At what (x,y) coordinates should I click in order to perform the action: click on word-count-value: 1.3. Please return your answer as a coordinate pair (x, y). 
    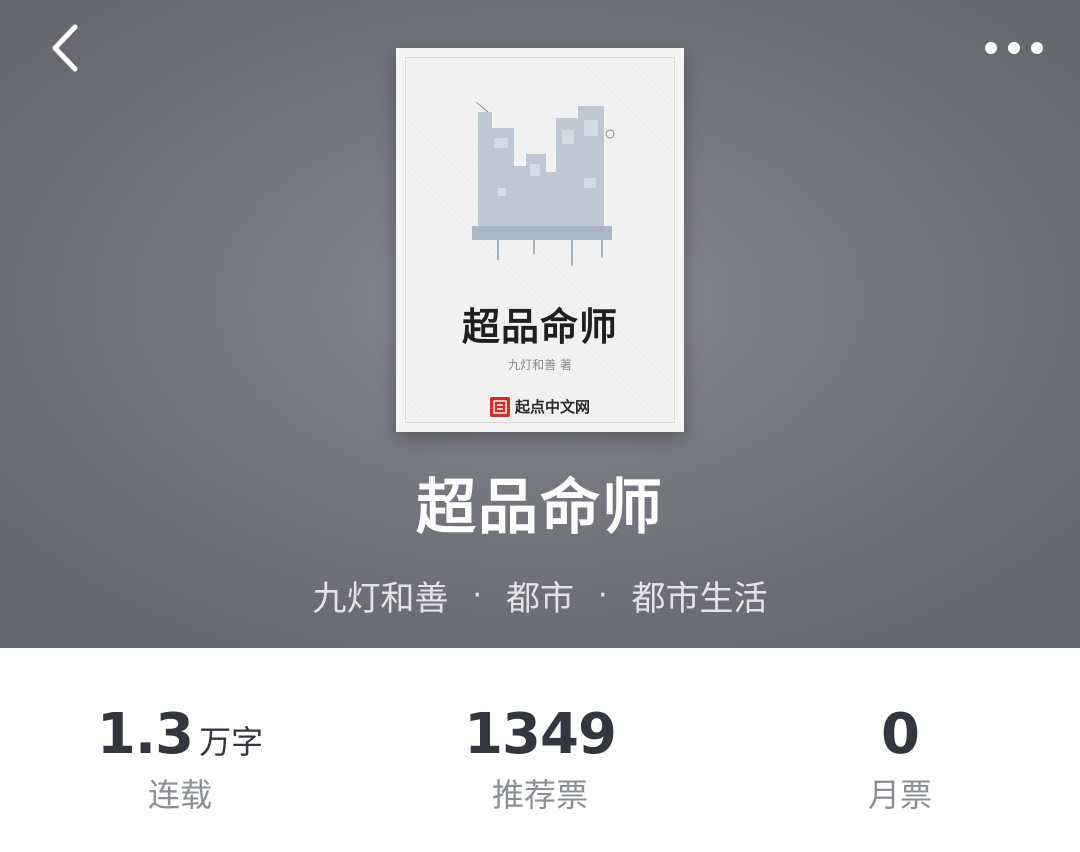
    Looking at the image, I should click on (145, 734).